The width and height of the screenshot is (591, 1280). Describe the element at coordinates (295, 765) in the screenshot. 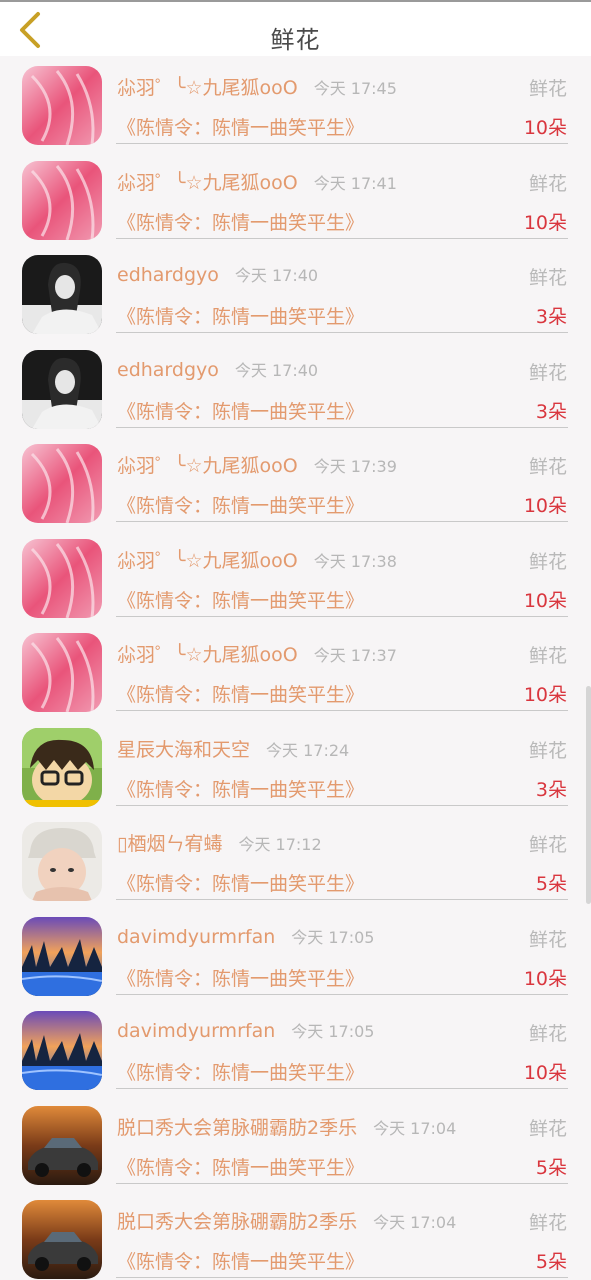

I see `list-item: 星辰大海和天空 今天 17:24 鲜花 《陈情令：陈情一曲笑平生》 3朵` at that location.